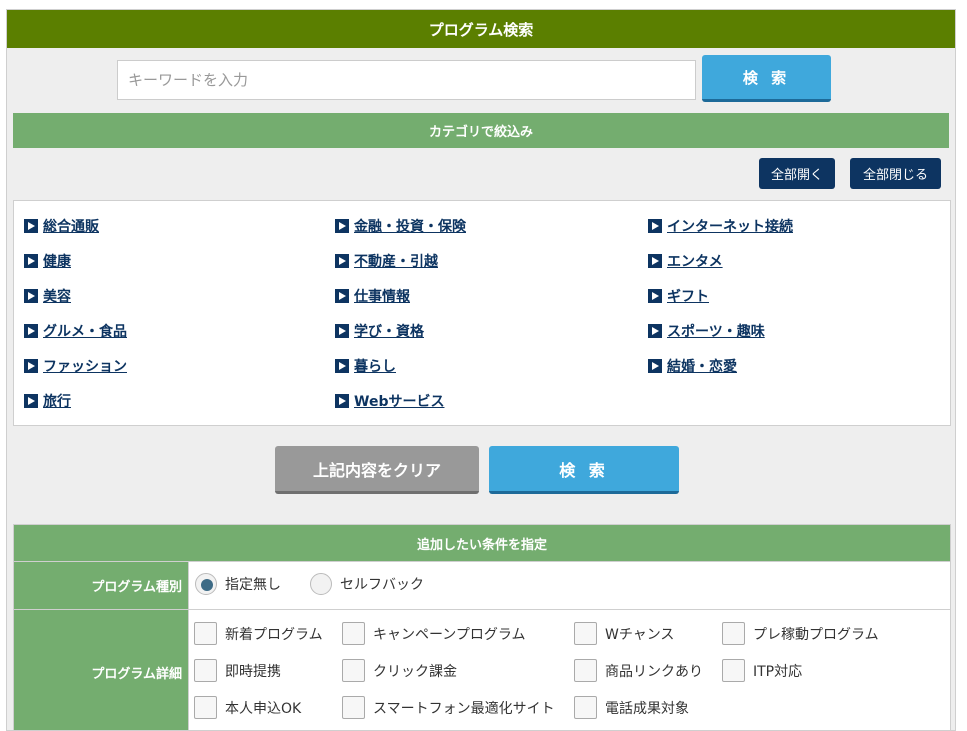 The width and height of the screenshot is (967, 731). Describe the element at coordinates (766, 78) in the screenshot. I see `search-button: 検 索` at that location.